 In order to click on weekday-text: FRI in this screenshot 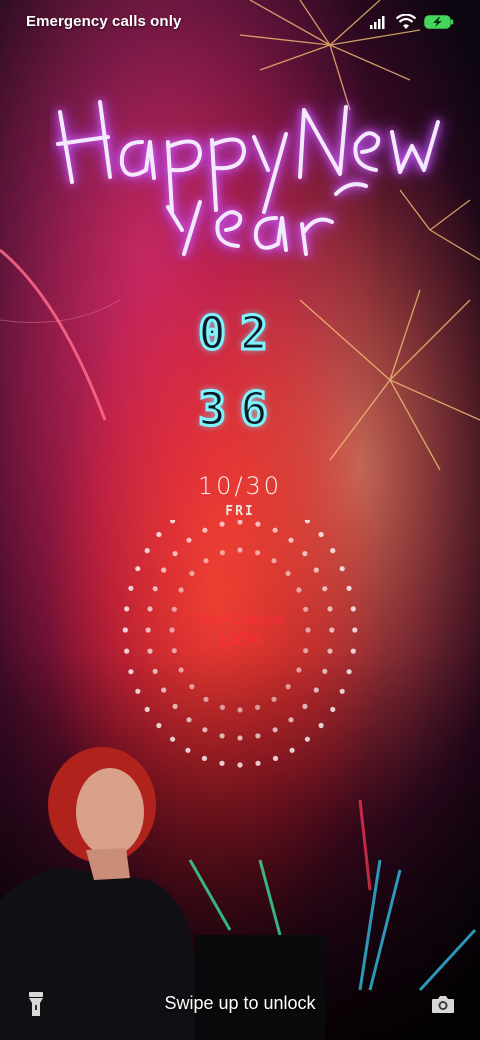, I will do `click(240, 511)`.